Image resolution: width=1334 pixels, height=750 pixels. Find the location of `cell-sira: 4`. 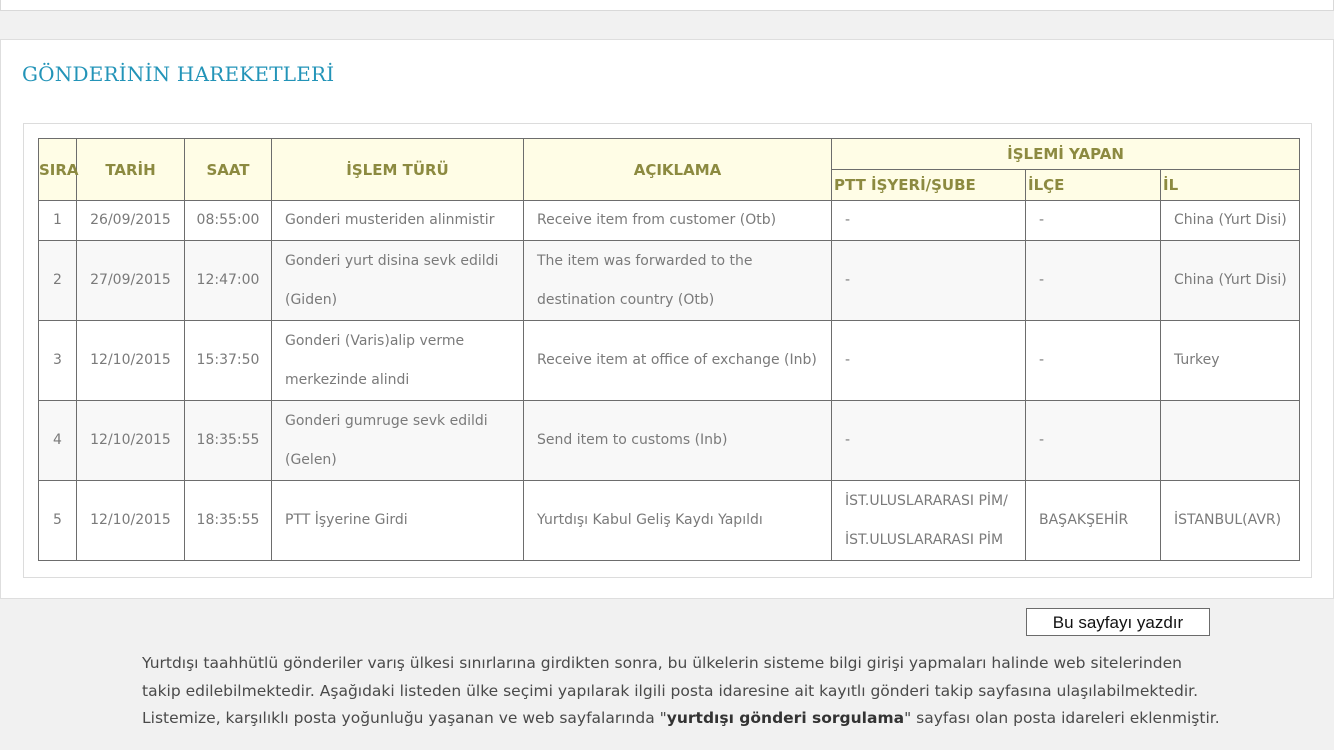

cell-sira: 4 is located at coordinates (57, 440).